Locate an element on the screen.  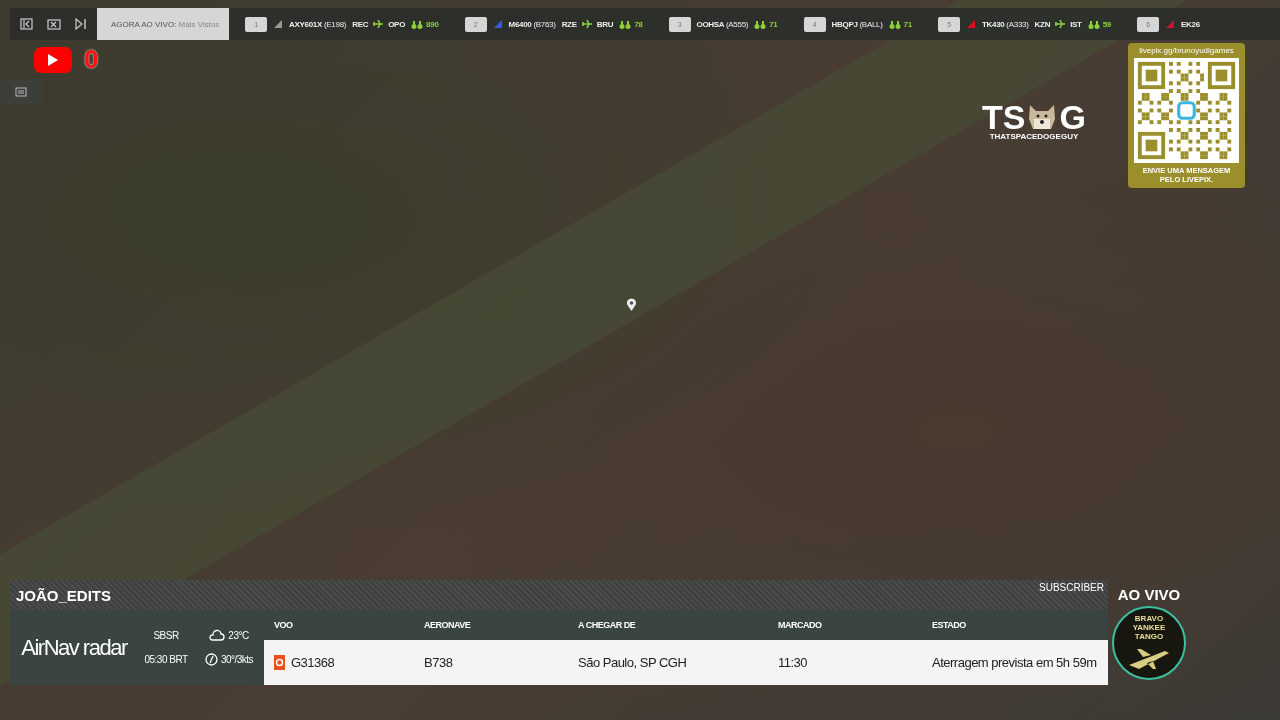
viewer-count: 59 is located at coordinates (1106, 24).